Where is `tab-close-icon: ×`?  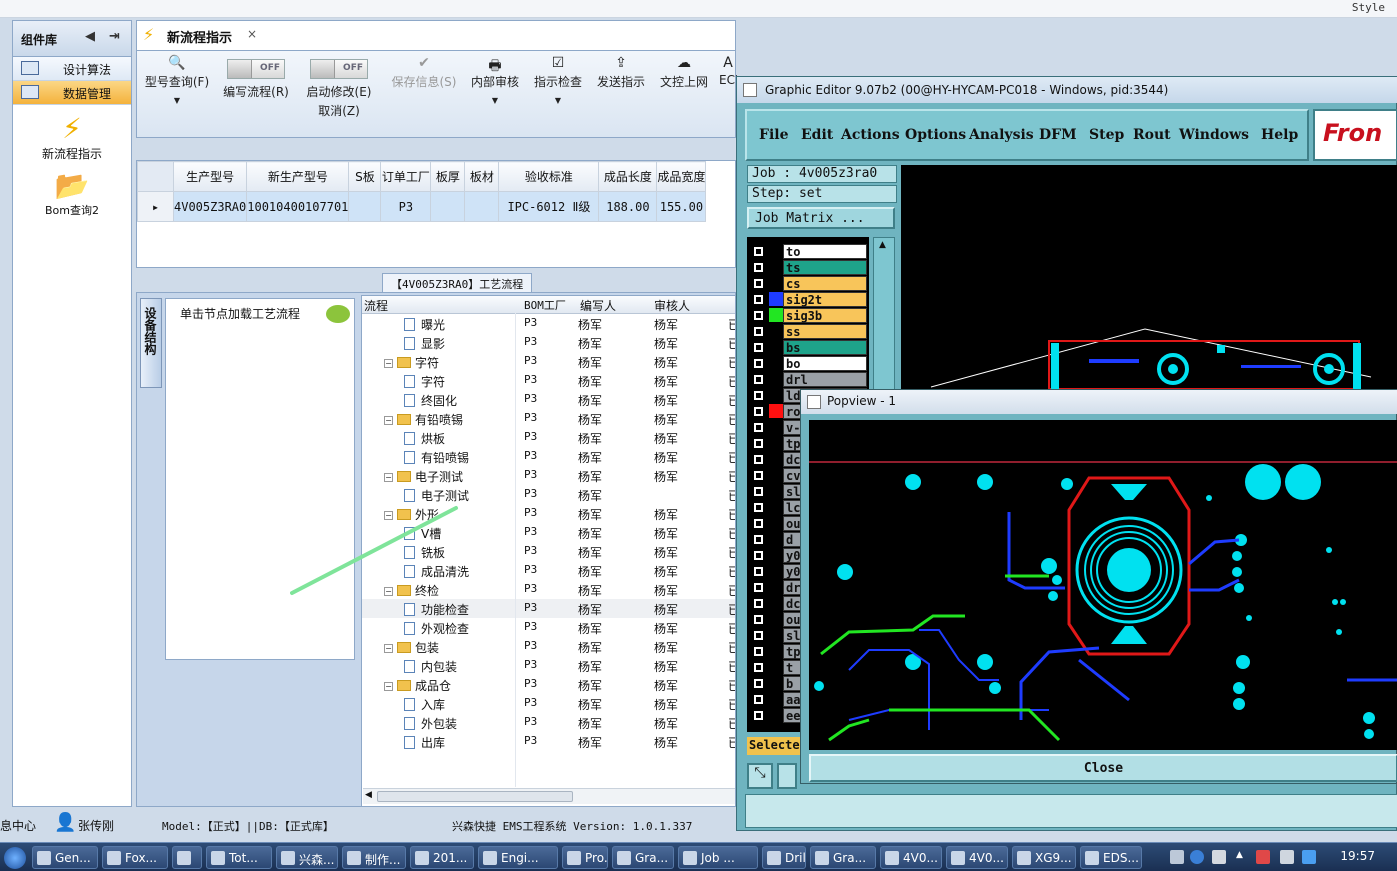 tab-close-icon: × is located at coordinates (252, 34).